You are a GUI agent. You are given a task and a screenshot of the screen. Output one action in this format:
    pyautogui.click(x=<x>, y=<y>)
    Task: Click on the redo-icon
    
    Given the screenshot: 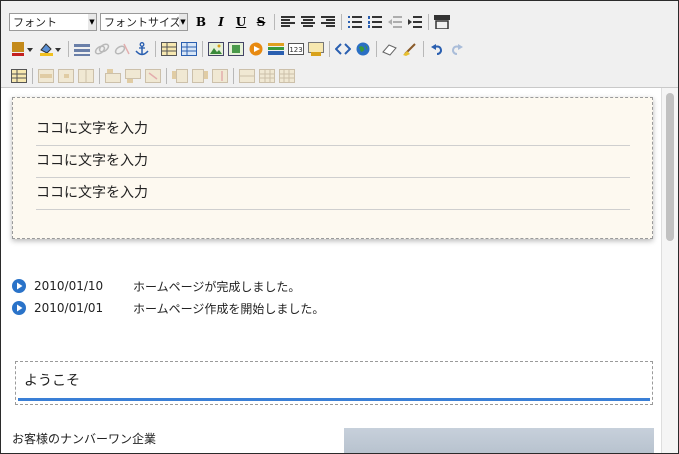 What is the action you would take?
    pyautogui.click(x=457, y=49)
    